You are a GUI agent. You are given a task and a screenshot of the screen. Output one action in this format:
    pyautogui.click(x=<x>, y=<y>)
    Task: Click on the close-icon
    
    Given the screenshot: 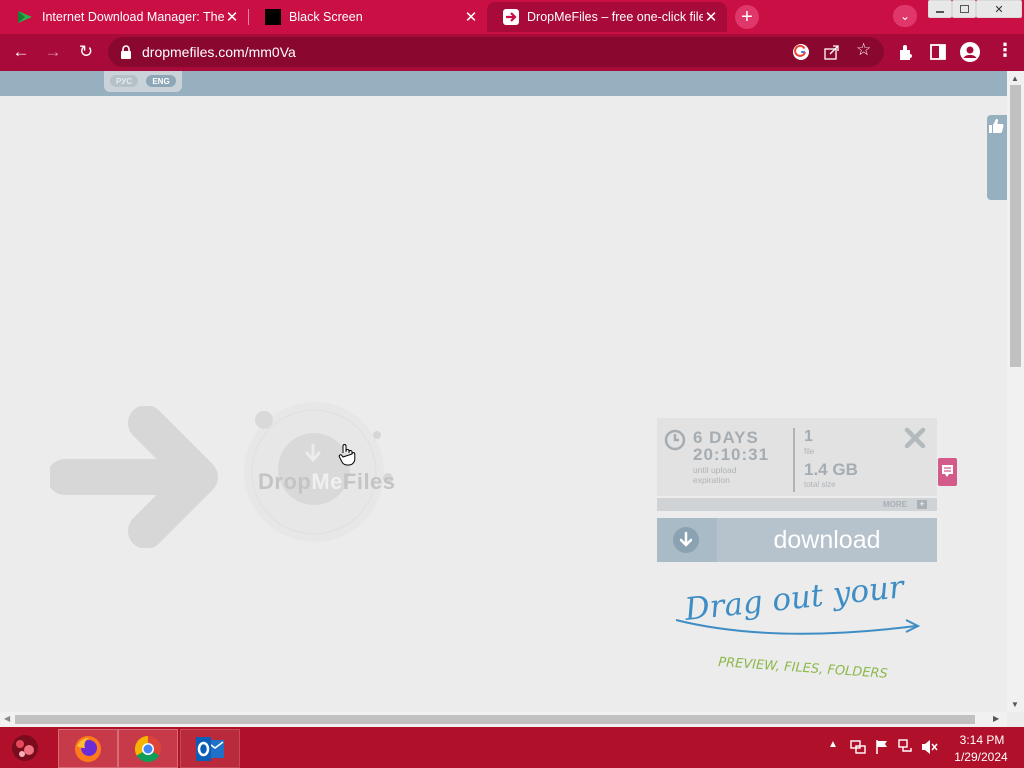 What is the action you would take?
    pyautogui.click(x=915, y=438)
    